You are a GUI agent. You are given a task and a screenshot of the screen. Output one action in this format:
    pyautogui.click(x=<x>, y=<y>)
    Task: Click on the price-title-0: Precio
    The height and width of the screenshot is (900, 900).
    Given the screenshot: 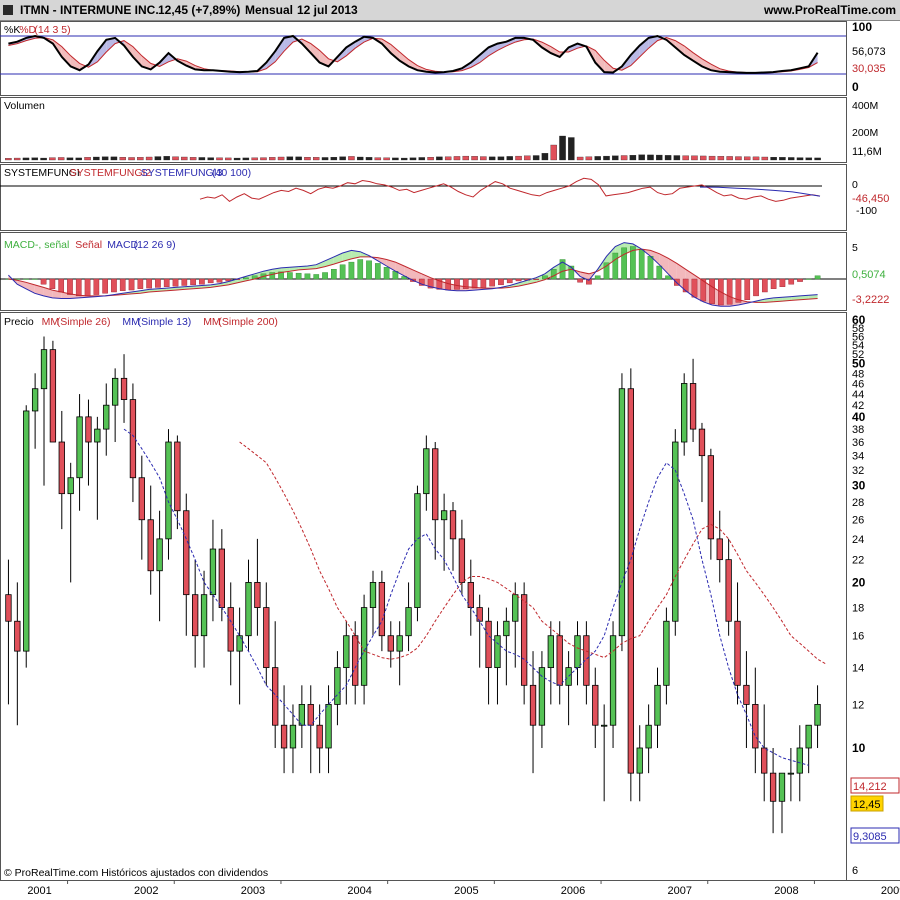 What is the action you would take?
    pyautogui.click(x=19, y=322)
    